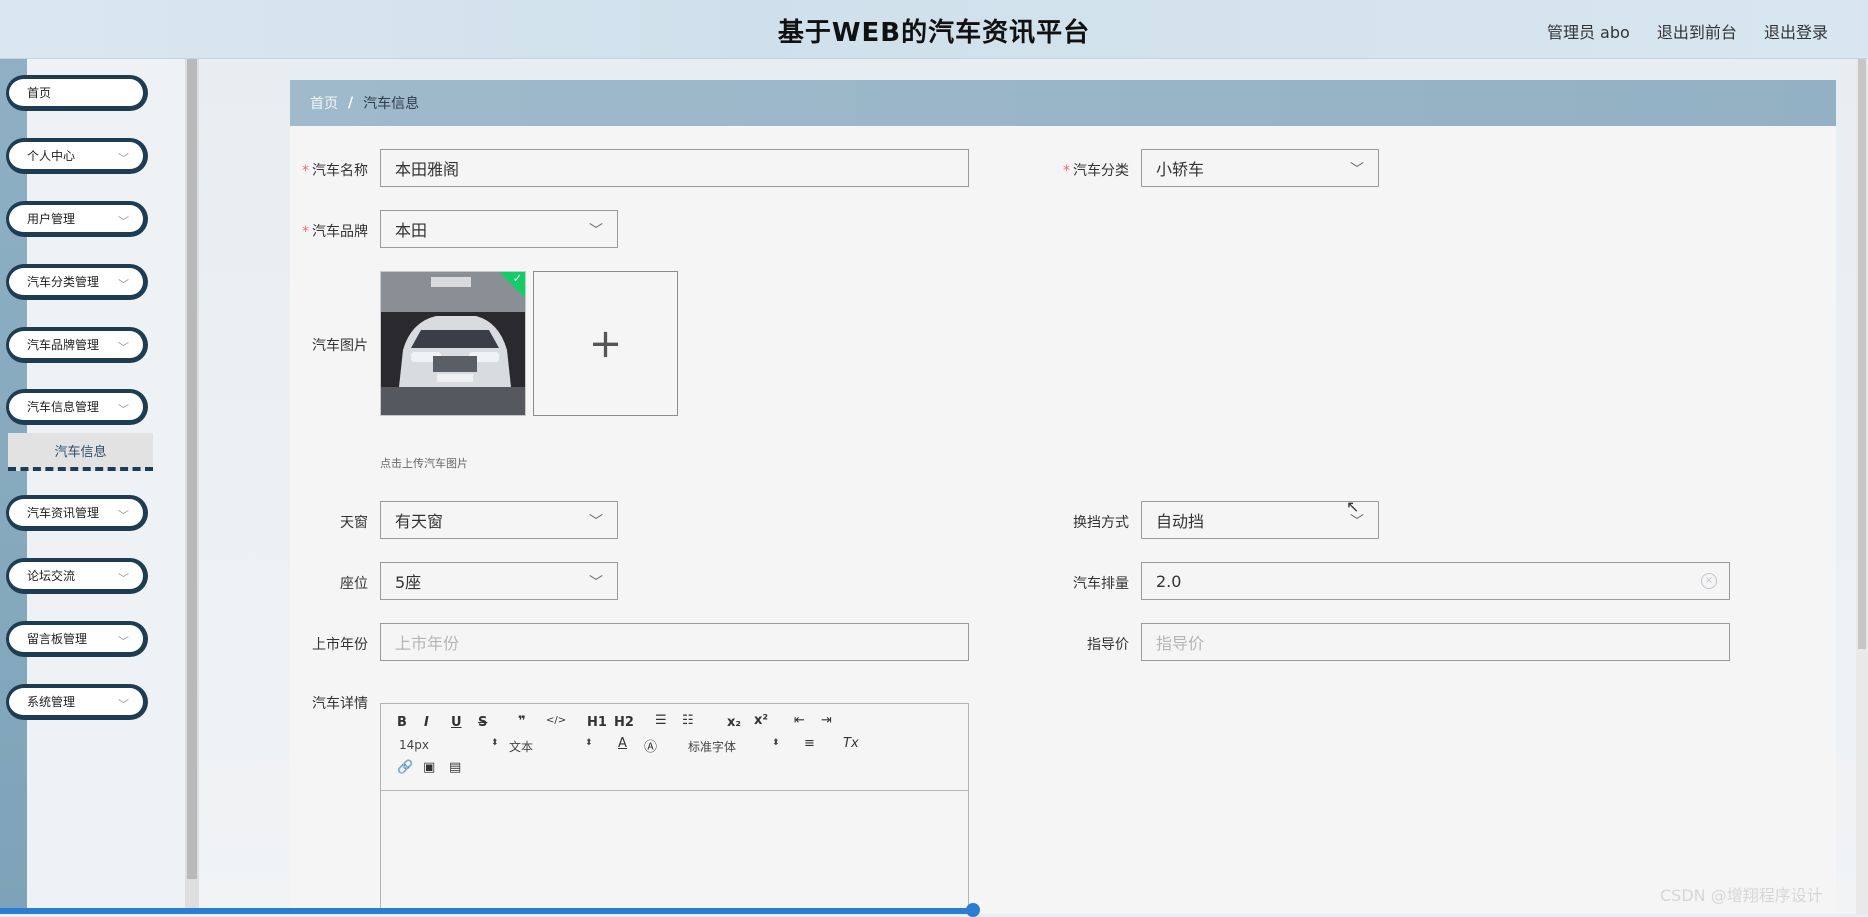 Image resolution: width=1868 pixels, height=917 pixels. I want to click on h1-button: H1, so click(597, 722).